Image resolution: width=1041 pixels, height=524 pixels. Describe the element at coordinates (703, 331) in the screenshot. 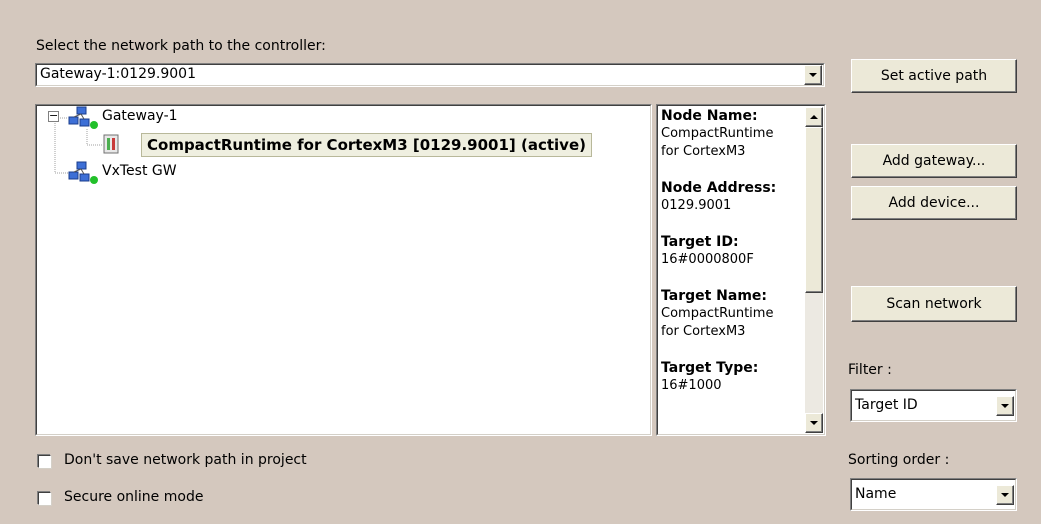

I see `target-name-value-2: for CortexM3` at that location.